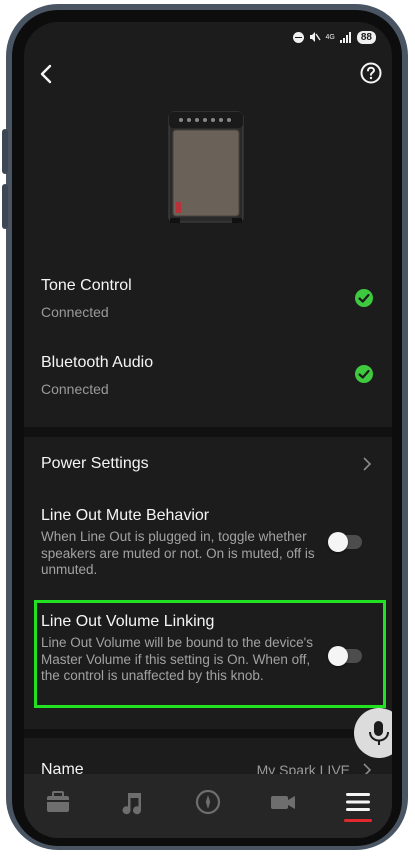 Image resolution: width=415 pixels, height=856 pixels. I want to click on battery-level: 88, so click(366, 37).